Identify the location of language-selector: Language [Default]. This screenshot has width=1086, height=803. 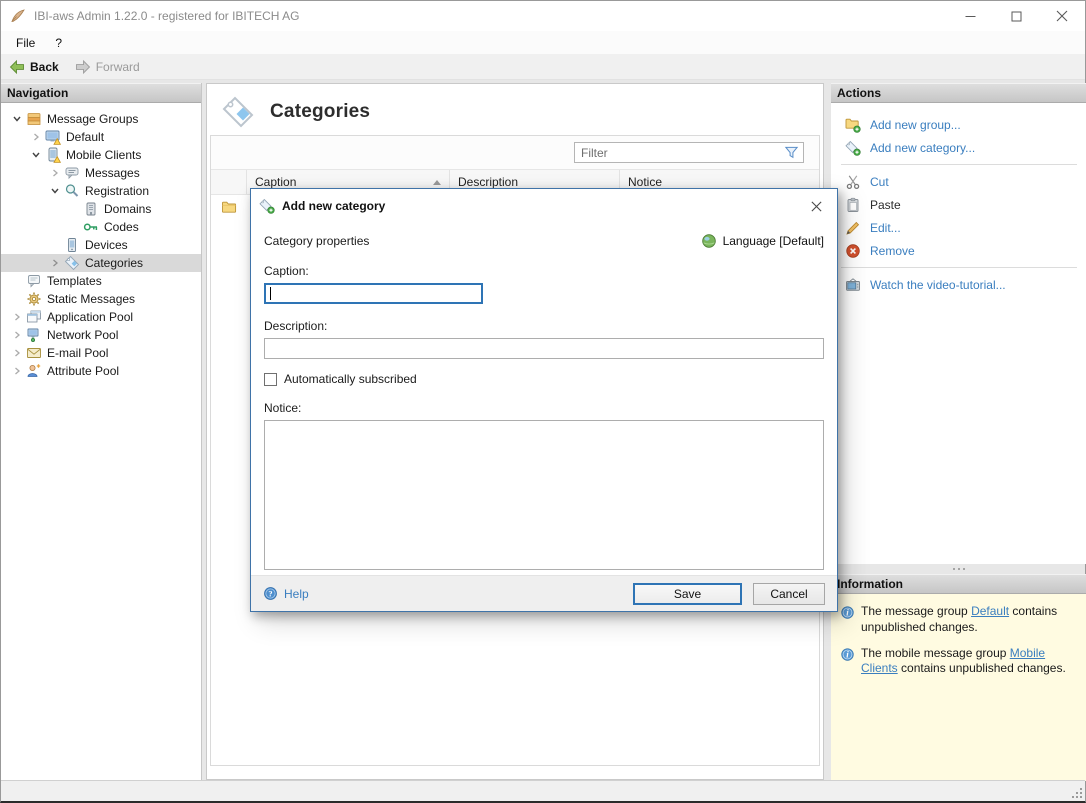
(762, 241).